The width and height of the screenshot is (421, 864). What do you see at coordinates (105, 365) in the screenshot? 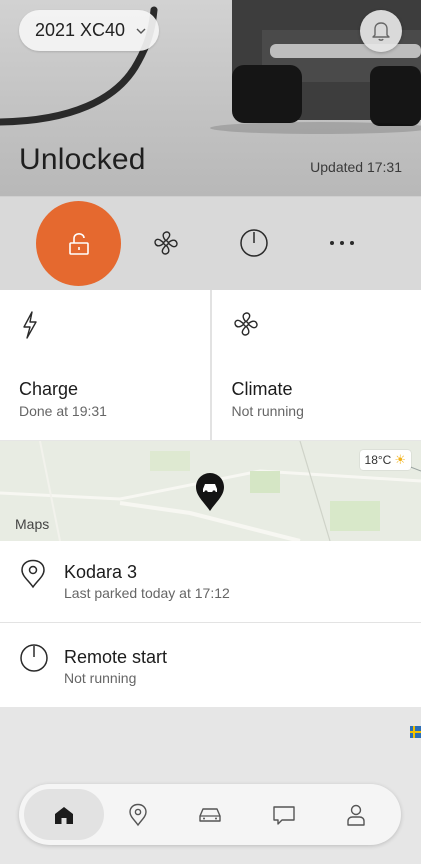
I see `charge-card: Charge Done at 19:31` at bounding box center [105, 365].